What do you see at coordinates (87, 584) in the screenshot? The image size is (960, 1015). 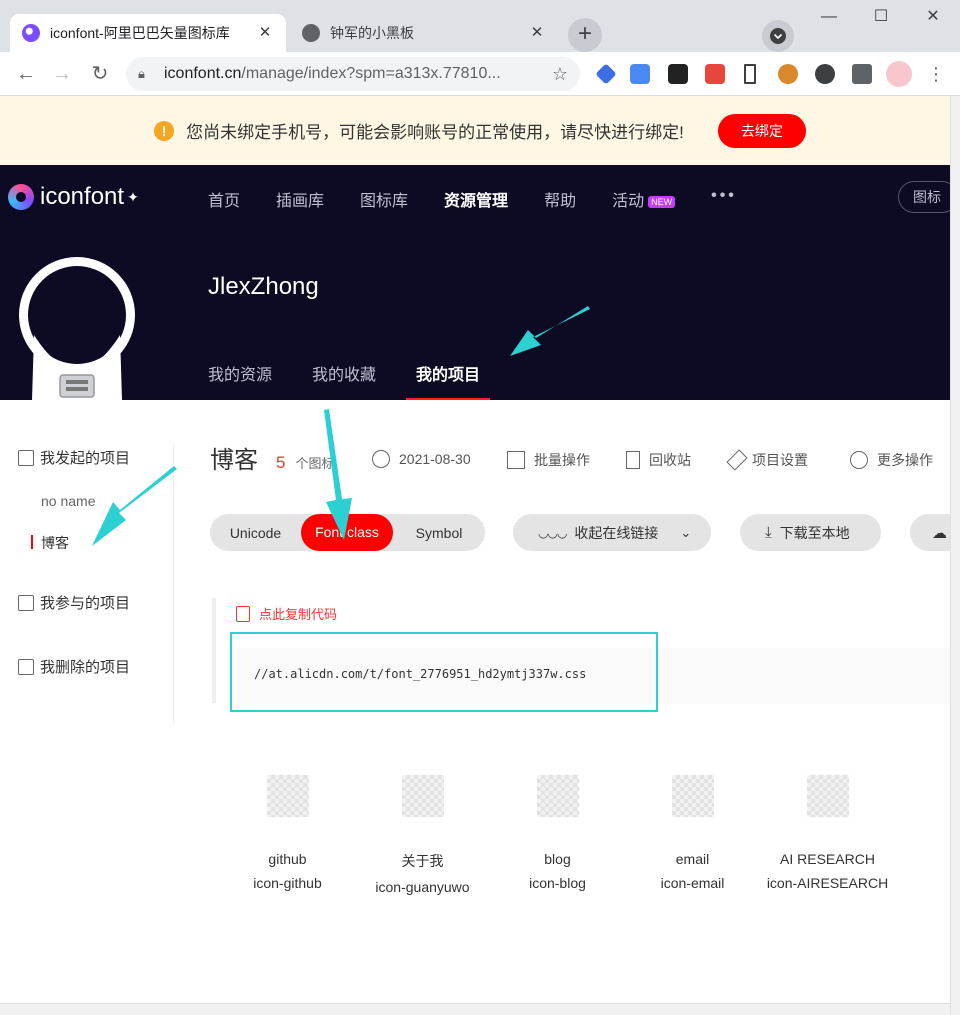 I see `project-sidebar` at bounding box center [87, 584].